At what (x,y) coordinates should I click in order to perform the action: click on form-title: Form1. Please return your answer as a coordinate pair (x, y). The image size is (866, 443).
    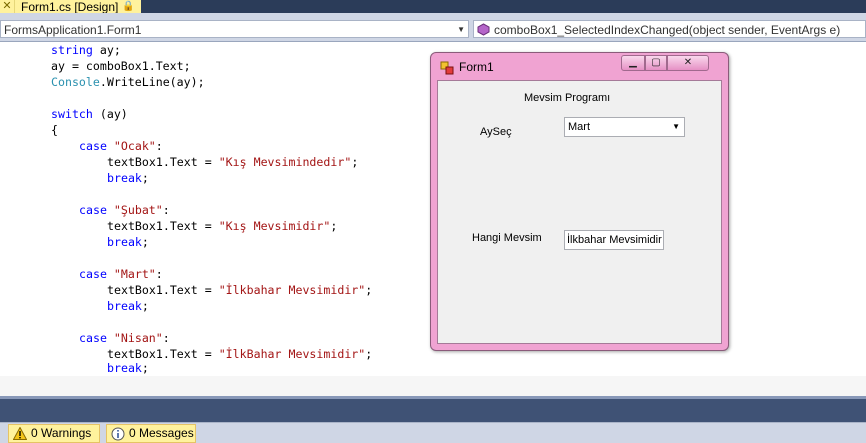
    Looking at the image, I should click on (476, 67).